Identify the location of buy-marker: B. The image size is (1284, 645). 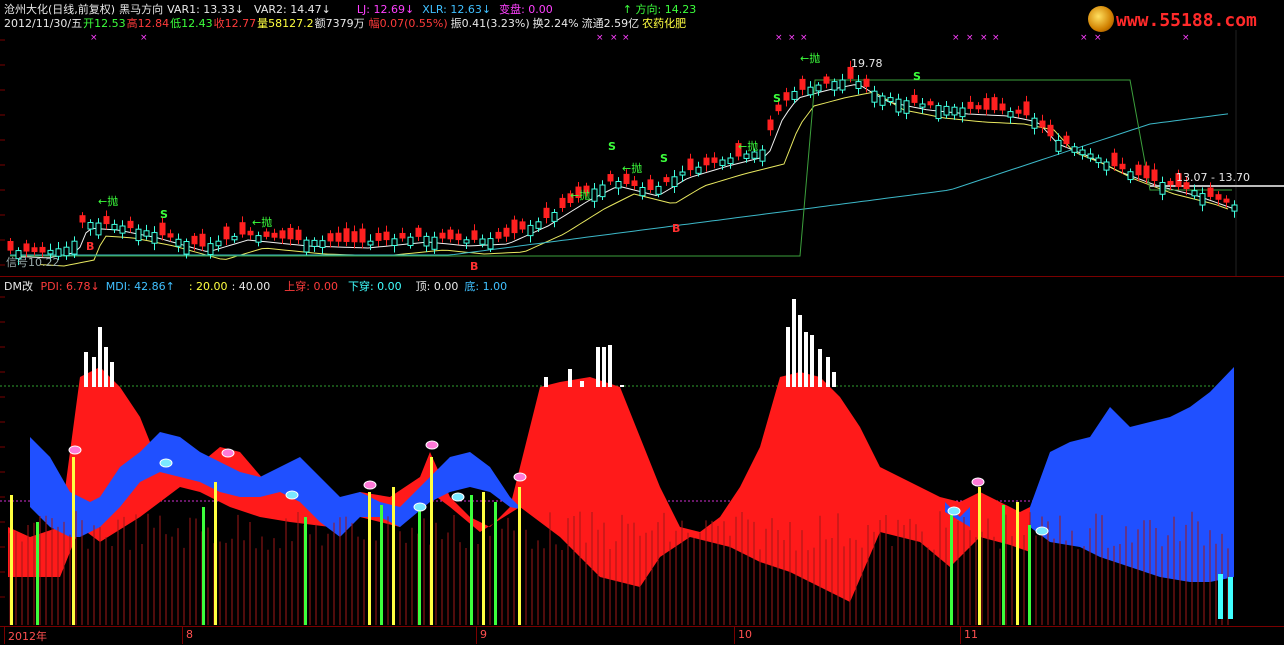
(90, 246).